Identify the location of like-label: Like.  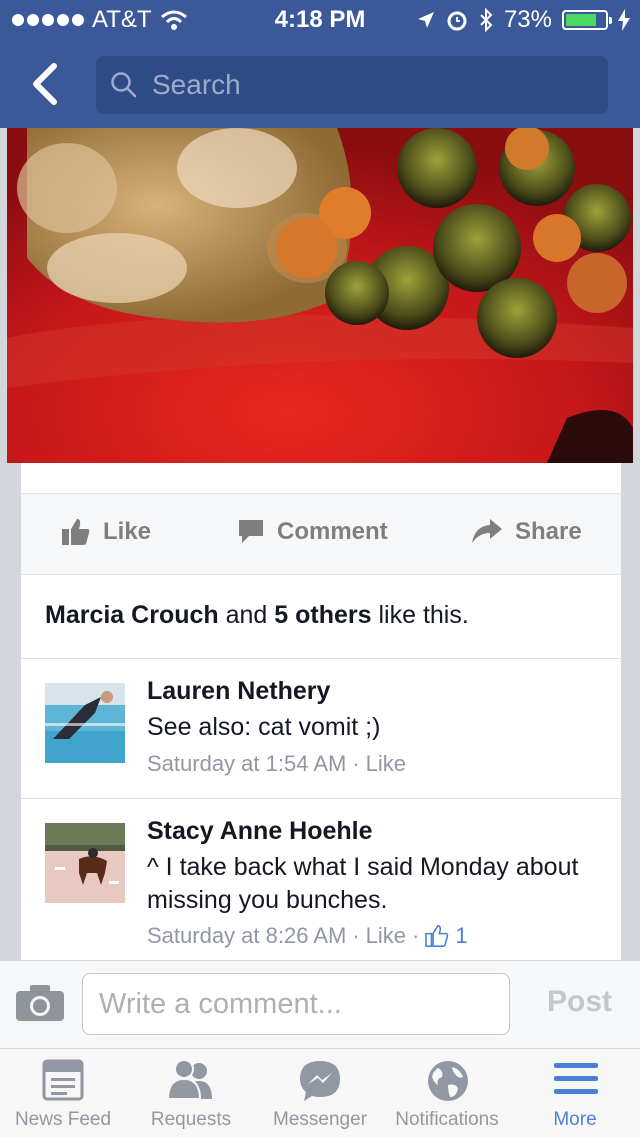
(127, 531).